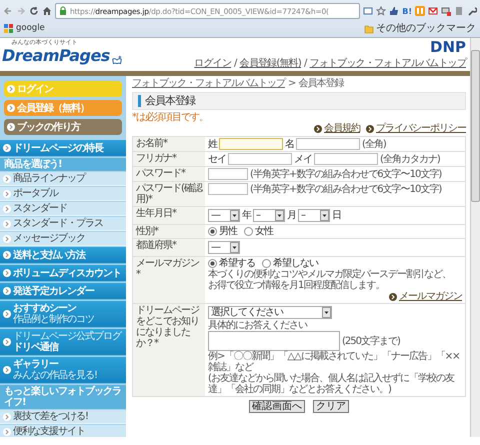 This screenshot has width=480, height=445. What do you see at coordinates (63, 127) in the screenshot?
I see `sidebar-button: ブックの作り方` at bounding box center [63, 127].